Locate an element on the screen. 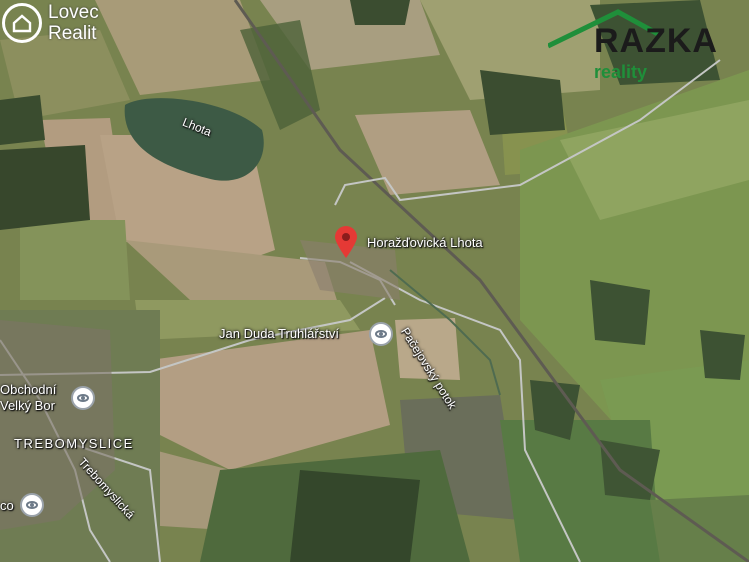 This screenshot has width=749, height=562. town-label: TREBOMYSLICE is located at coordinates (74, 443).